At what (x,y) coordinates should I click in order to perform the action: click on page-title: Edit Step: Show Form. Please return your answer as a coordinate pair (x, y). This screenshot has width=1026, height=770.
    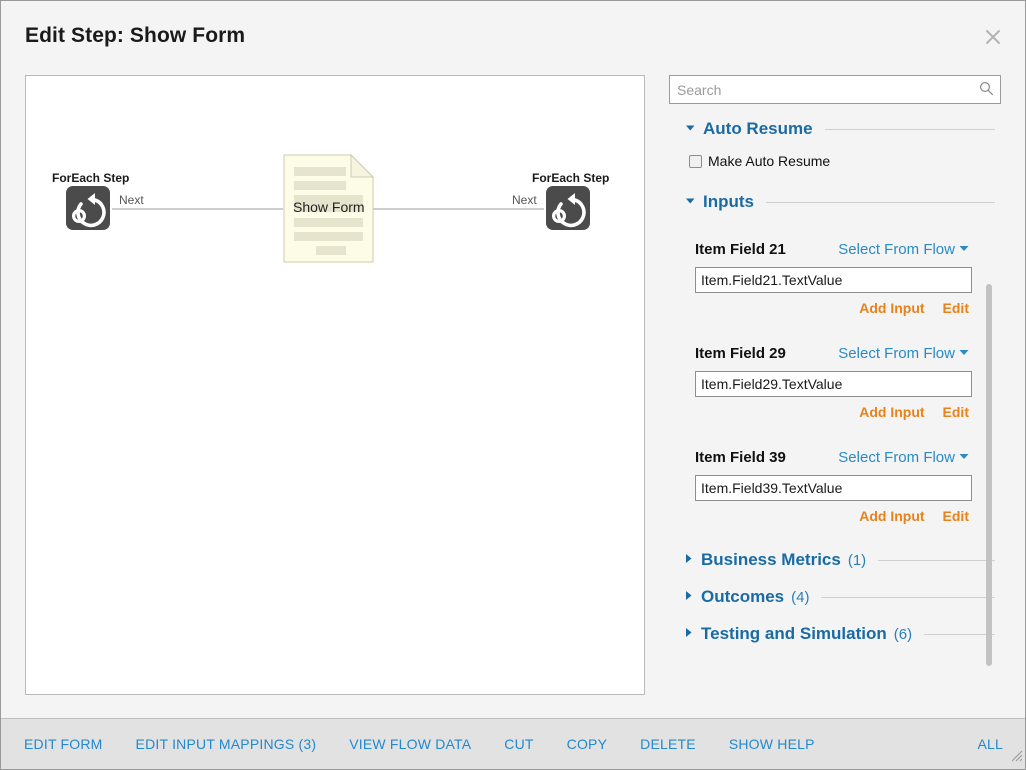
    Looking at the image, I should click on (135, 35).